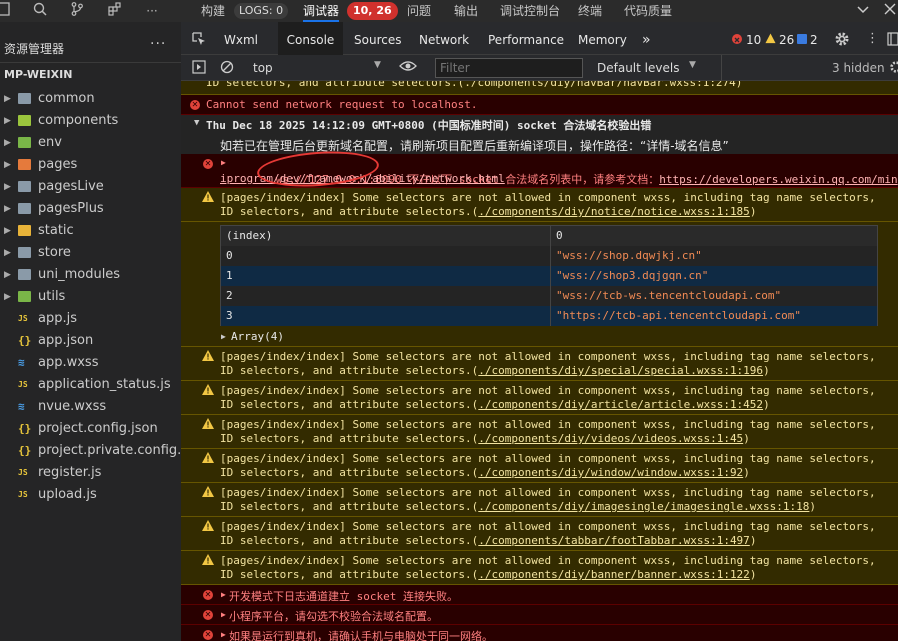  What do you see at coordinates (386, 236) in the screenshot?
I see `table-header: (index)` at bounding box center [386, 236].